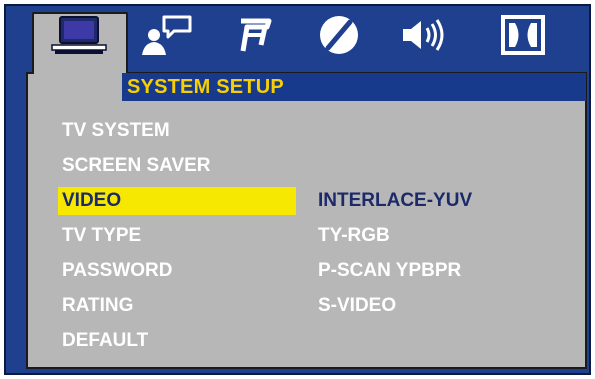  Describe the element at coordinates (99, 236) in the screenshot. I see `menu-item-tv-type: TV TYPE` at that location.